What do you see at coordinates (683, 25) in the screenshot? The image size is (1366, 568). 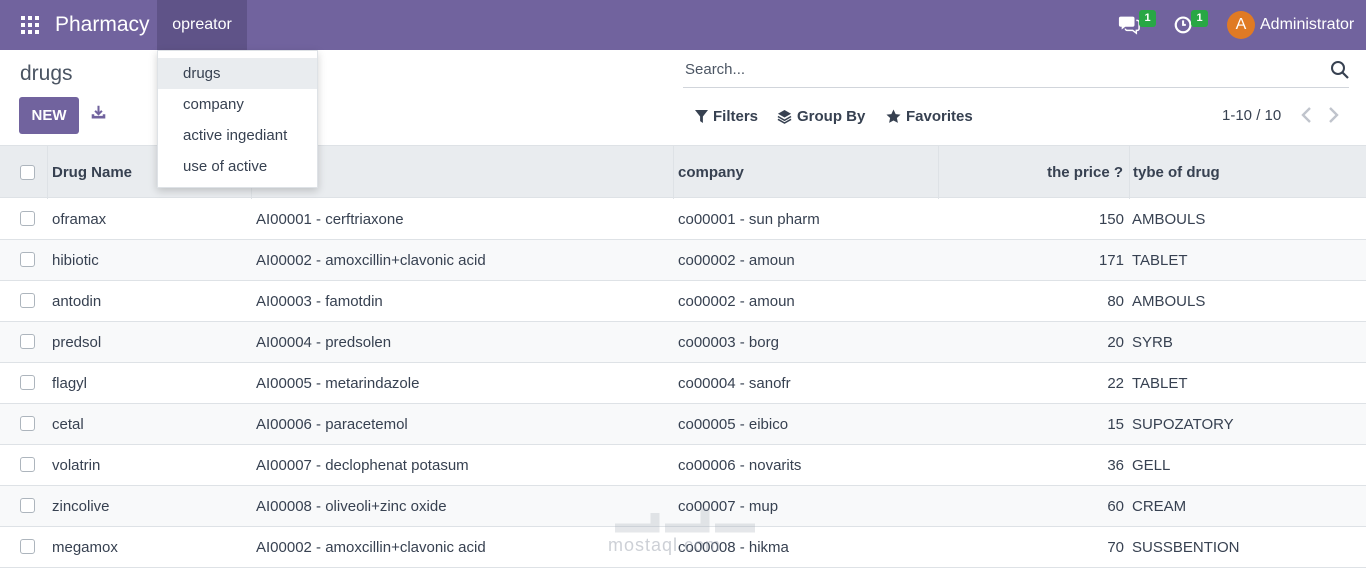 I see `top-navbar: Pharmacy opreator 1 1 A Administrator` at bounding box center [683, 25].